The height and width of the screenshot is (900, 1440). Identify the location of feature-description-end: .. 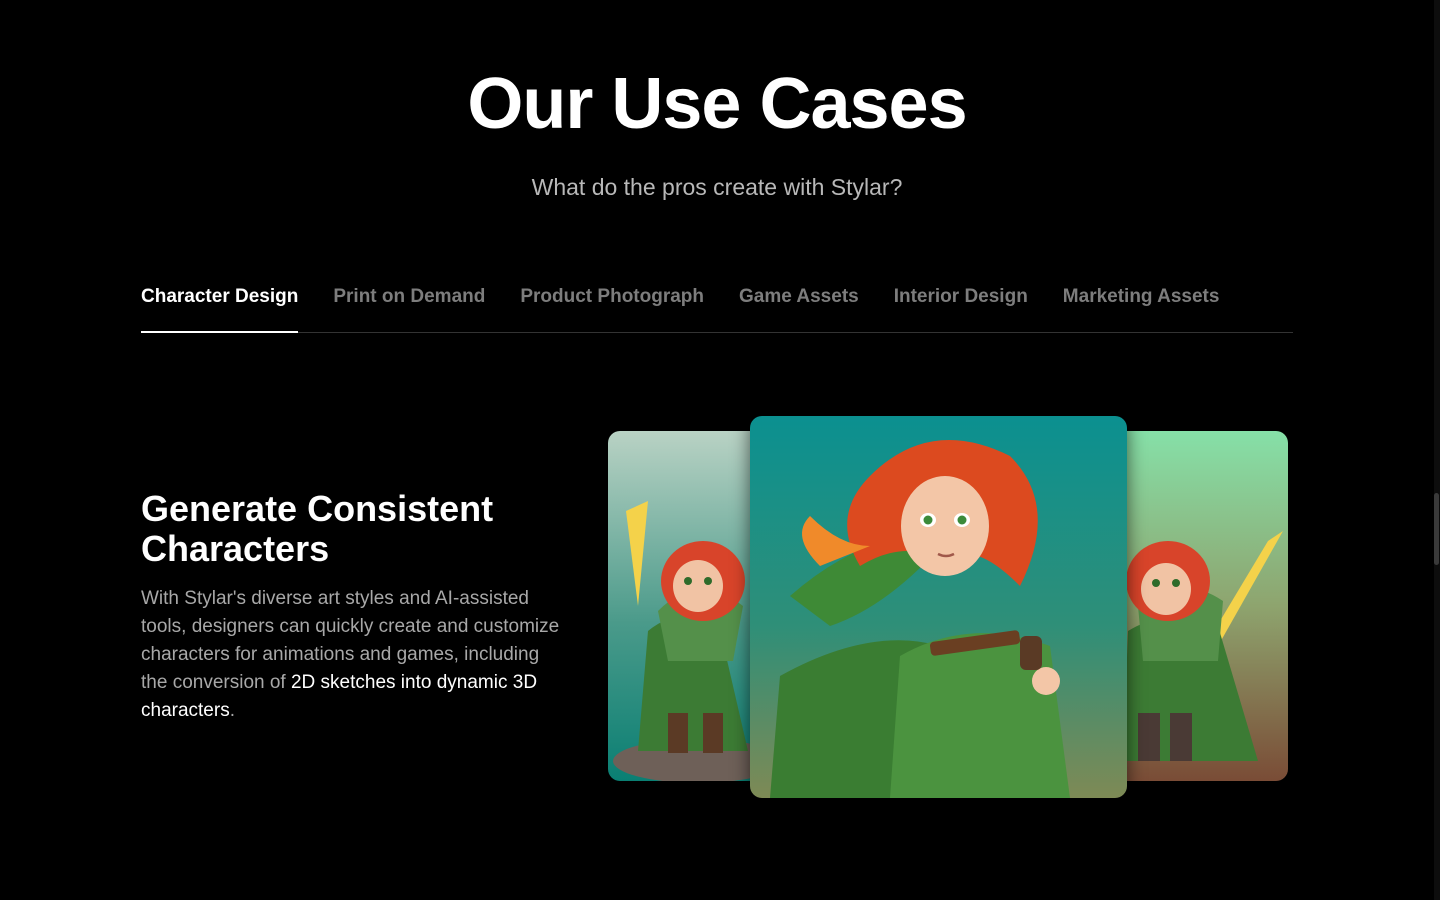
(232, 710).